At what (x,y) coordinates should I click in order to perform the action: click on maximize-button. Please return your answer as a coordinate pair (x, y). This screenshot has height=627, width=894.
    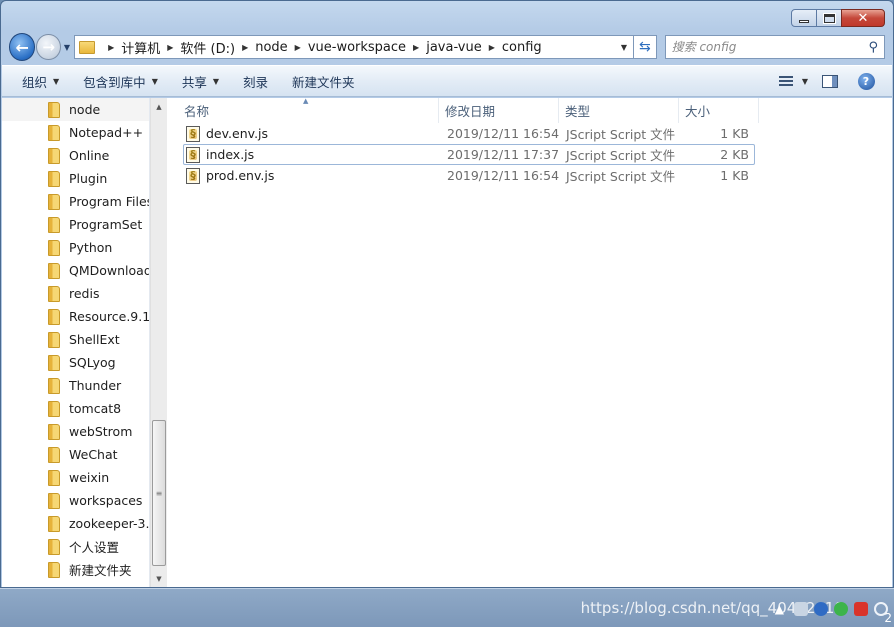
    Looking at the image, I should click on (829, 18).